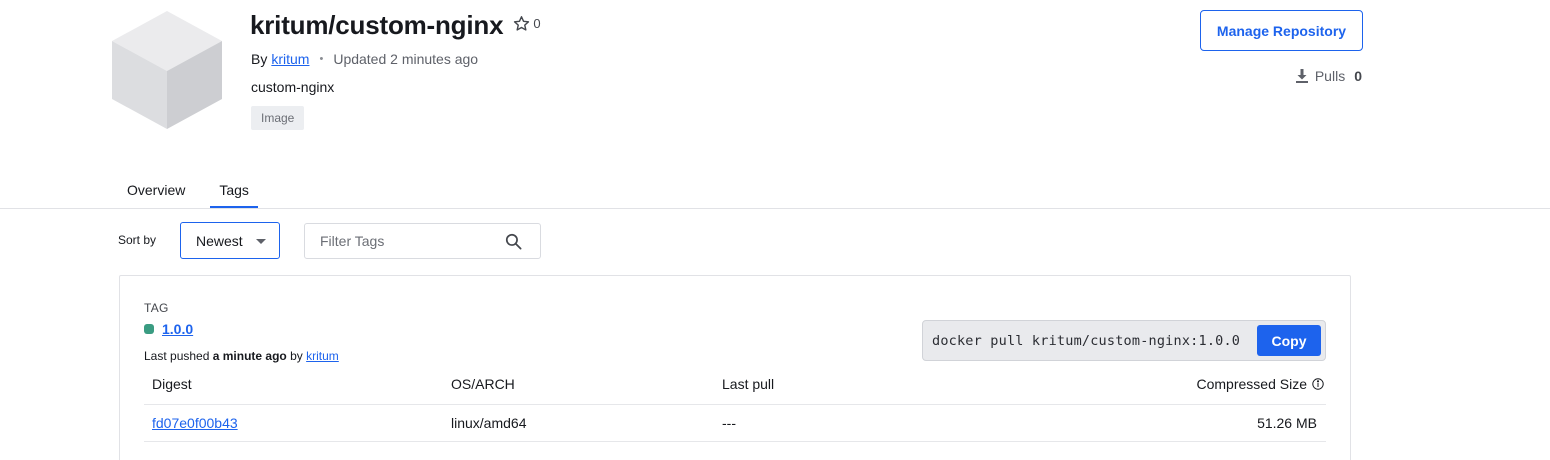  What do you see at coordinates (1318, 384) in the screenshot?
I see `info-icon` at bounding box center [1318, 384].